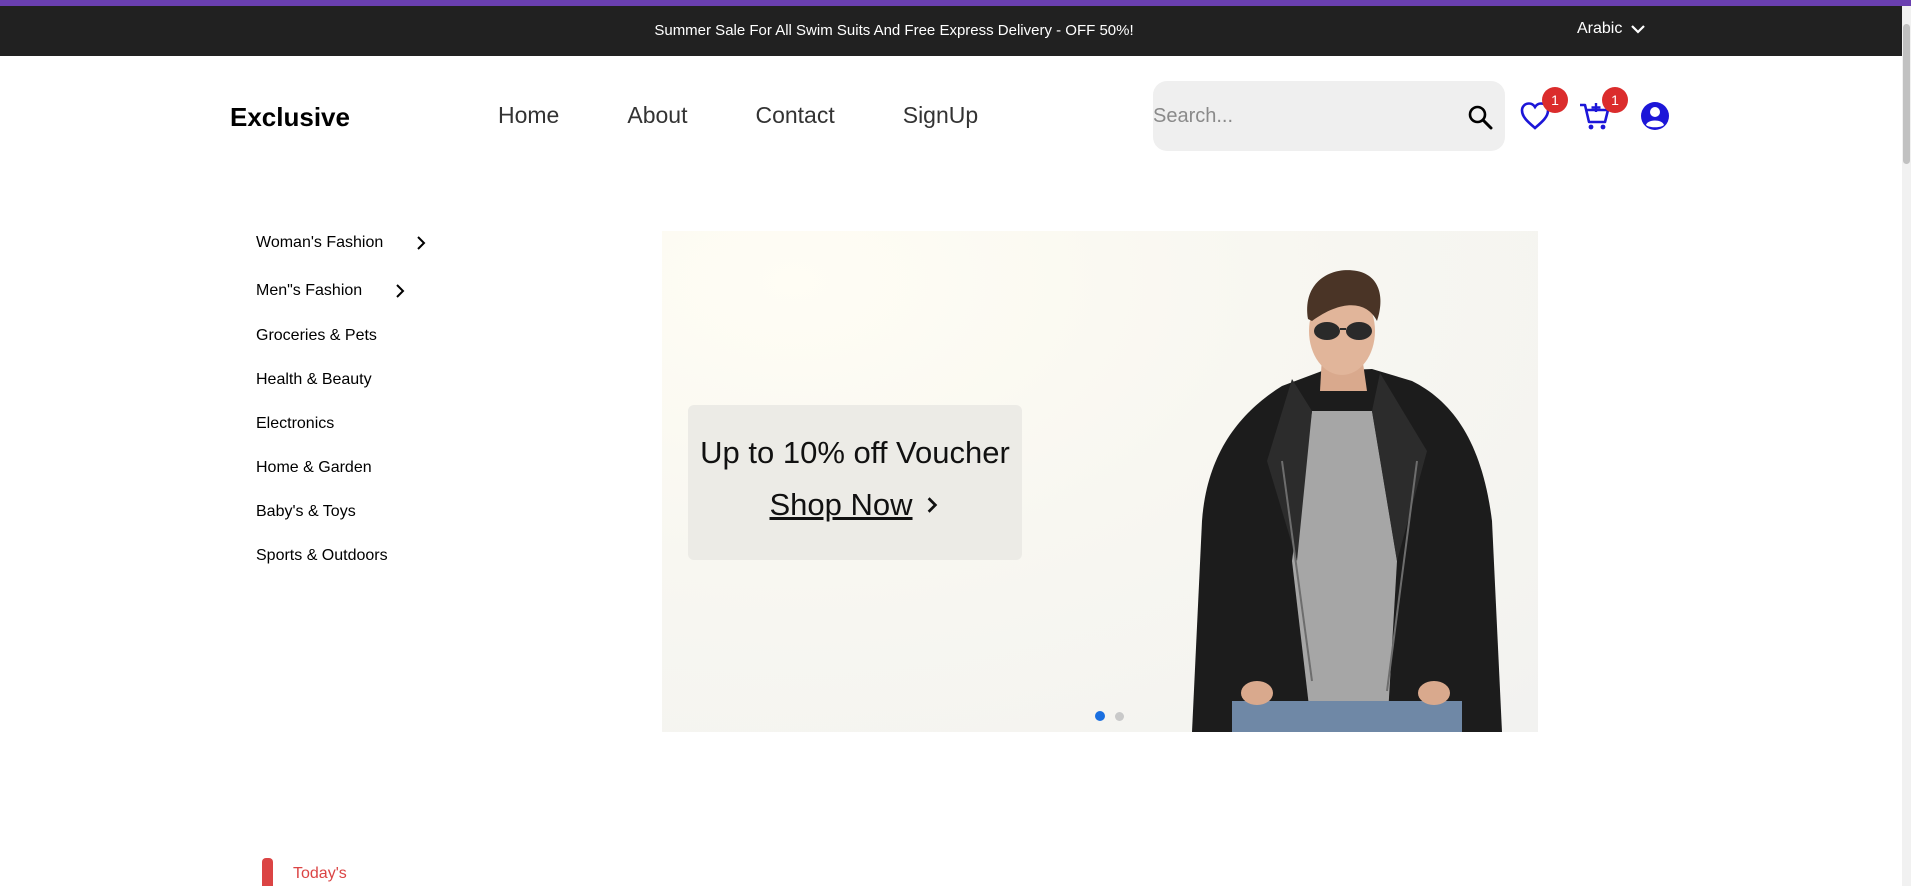  I want to click on category-label: Home & Garden, so click(314, 467).